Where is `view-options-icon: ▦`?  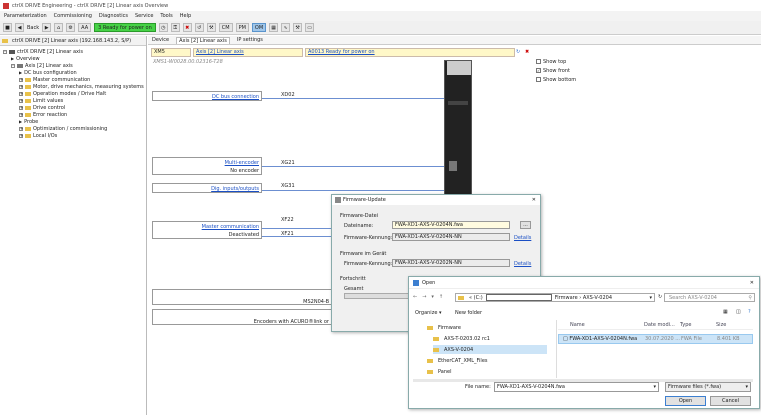
view-options-icon: ▦ is located at coordinates (725, 312).